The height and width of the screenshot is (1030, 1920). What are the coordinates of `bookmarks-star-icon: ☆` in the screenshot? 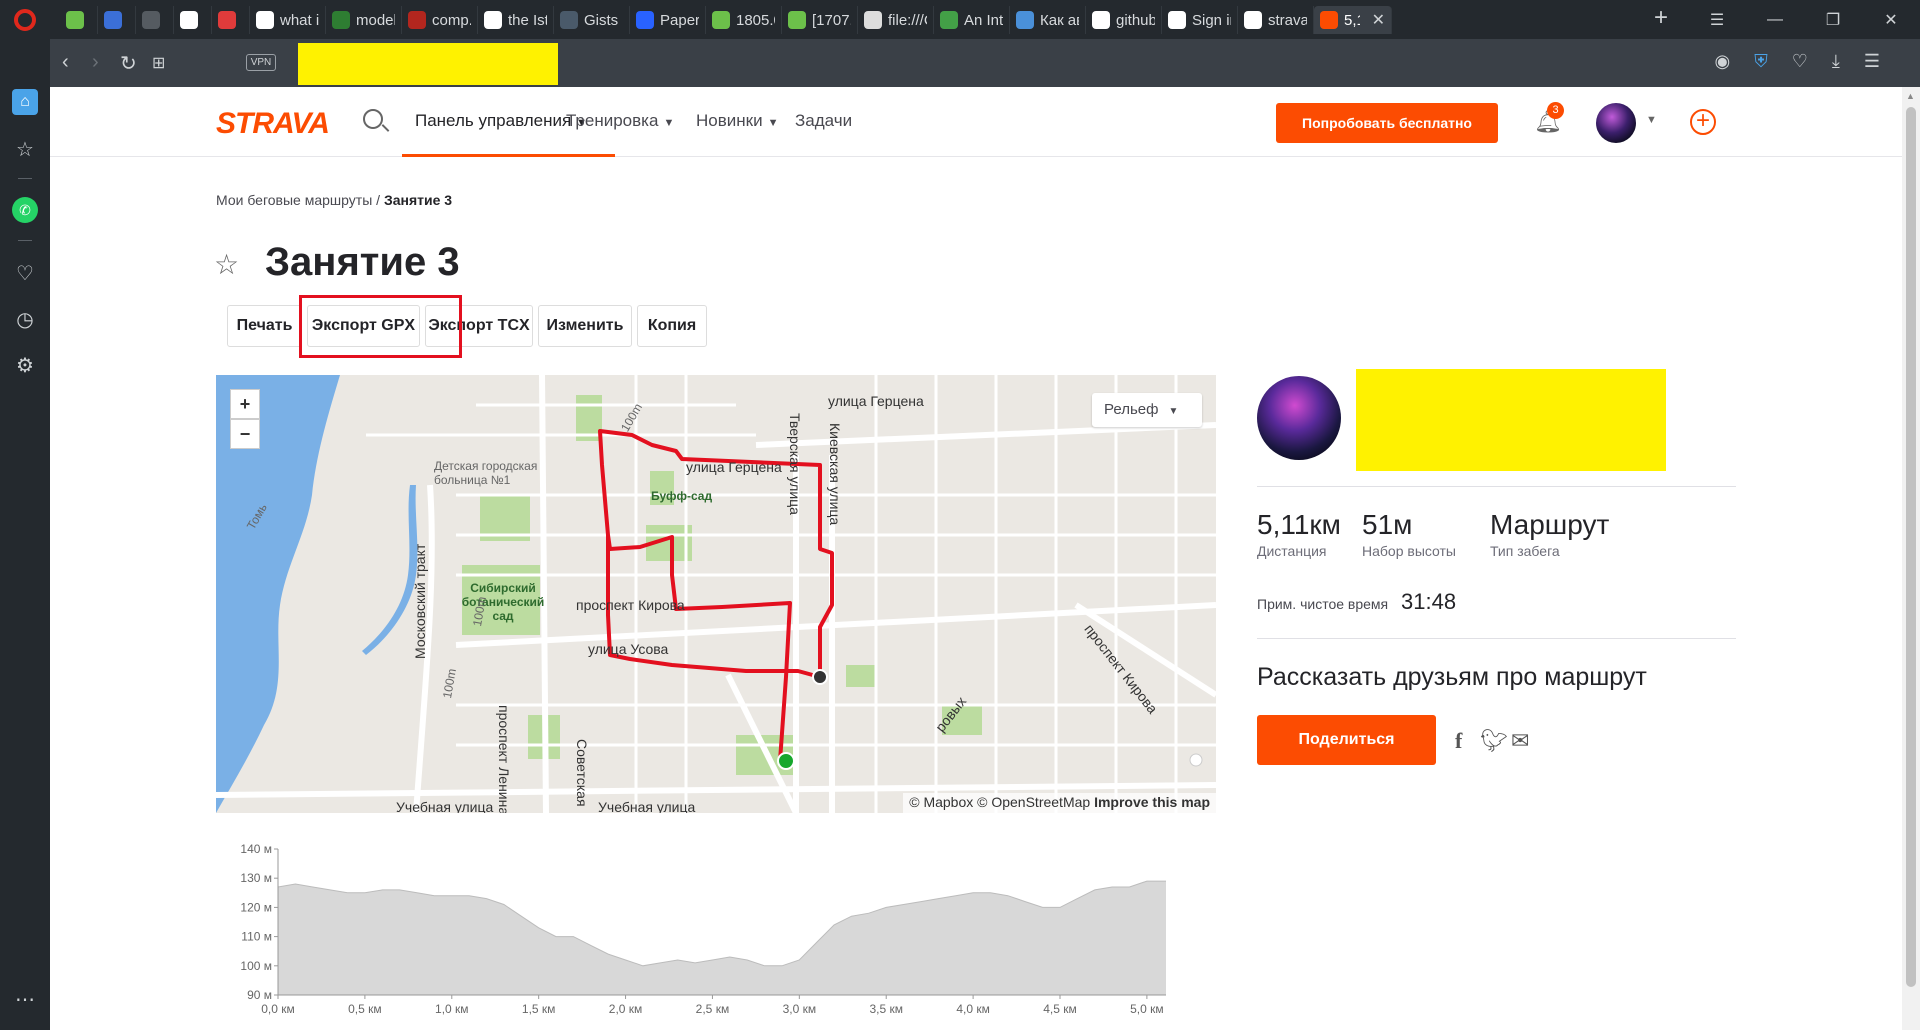 It's located at (25, 149).